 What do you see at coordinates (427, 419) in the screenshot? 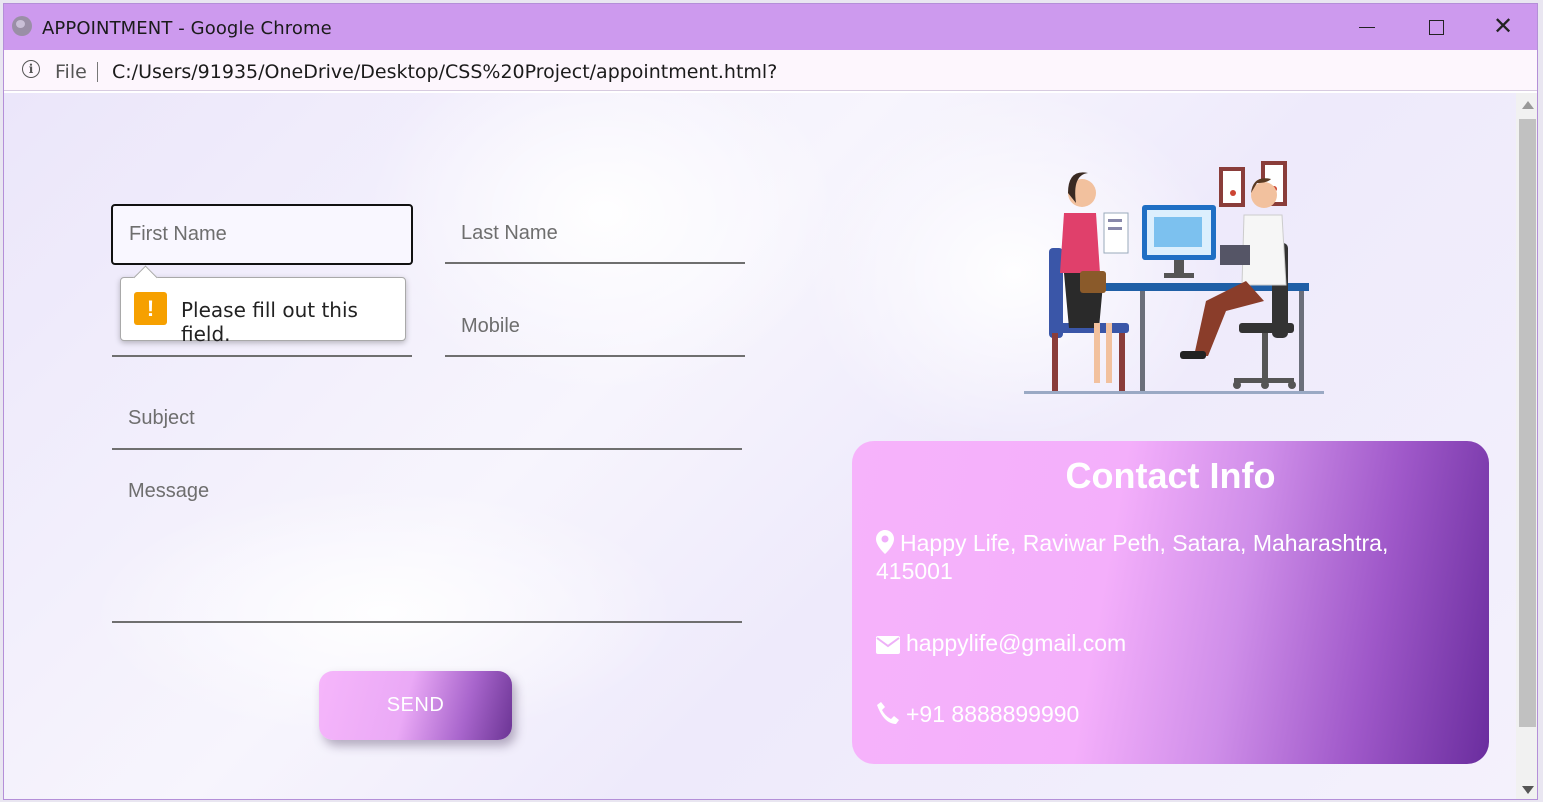
I see `subject-input` at bounding box center [427, 419].